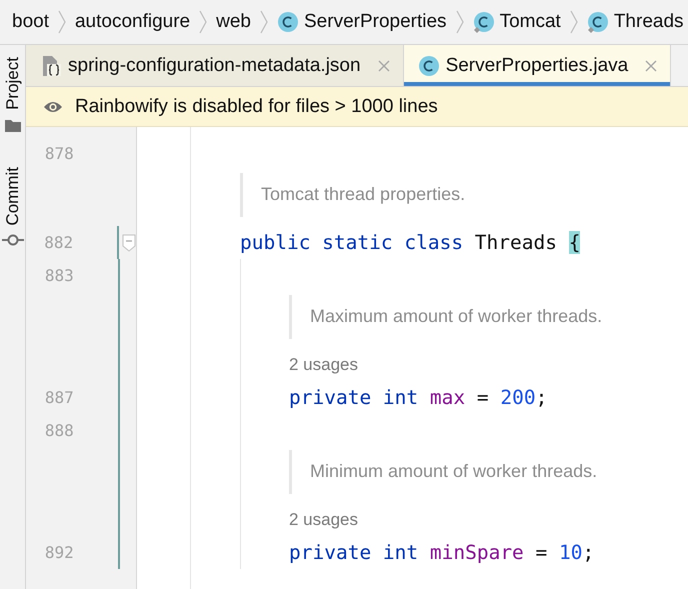 Image resolution: width=688 pixels, height=589 pixels. Describe the element at coordinates (58, 242) in the screenshot. I see `line-number: 882` at that location.